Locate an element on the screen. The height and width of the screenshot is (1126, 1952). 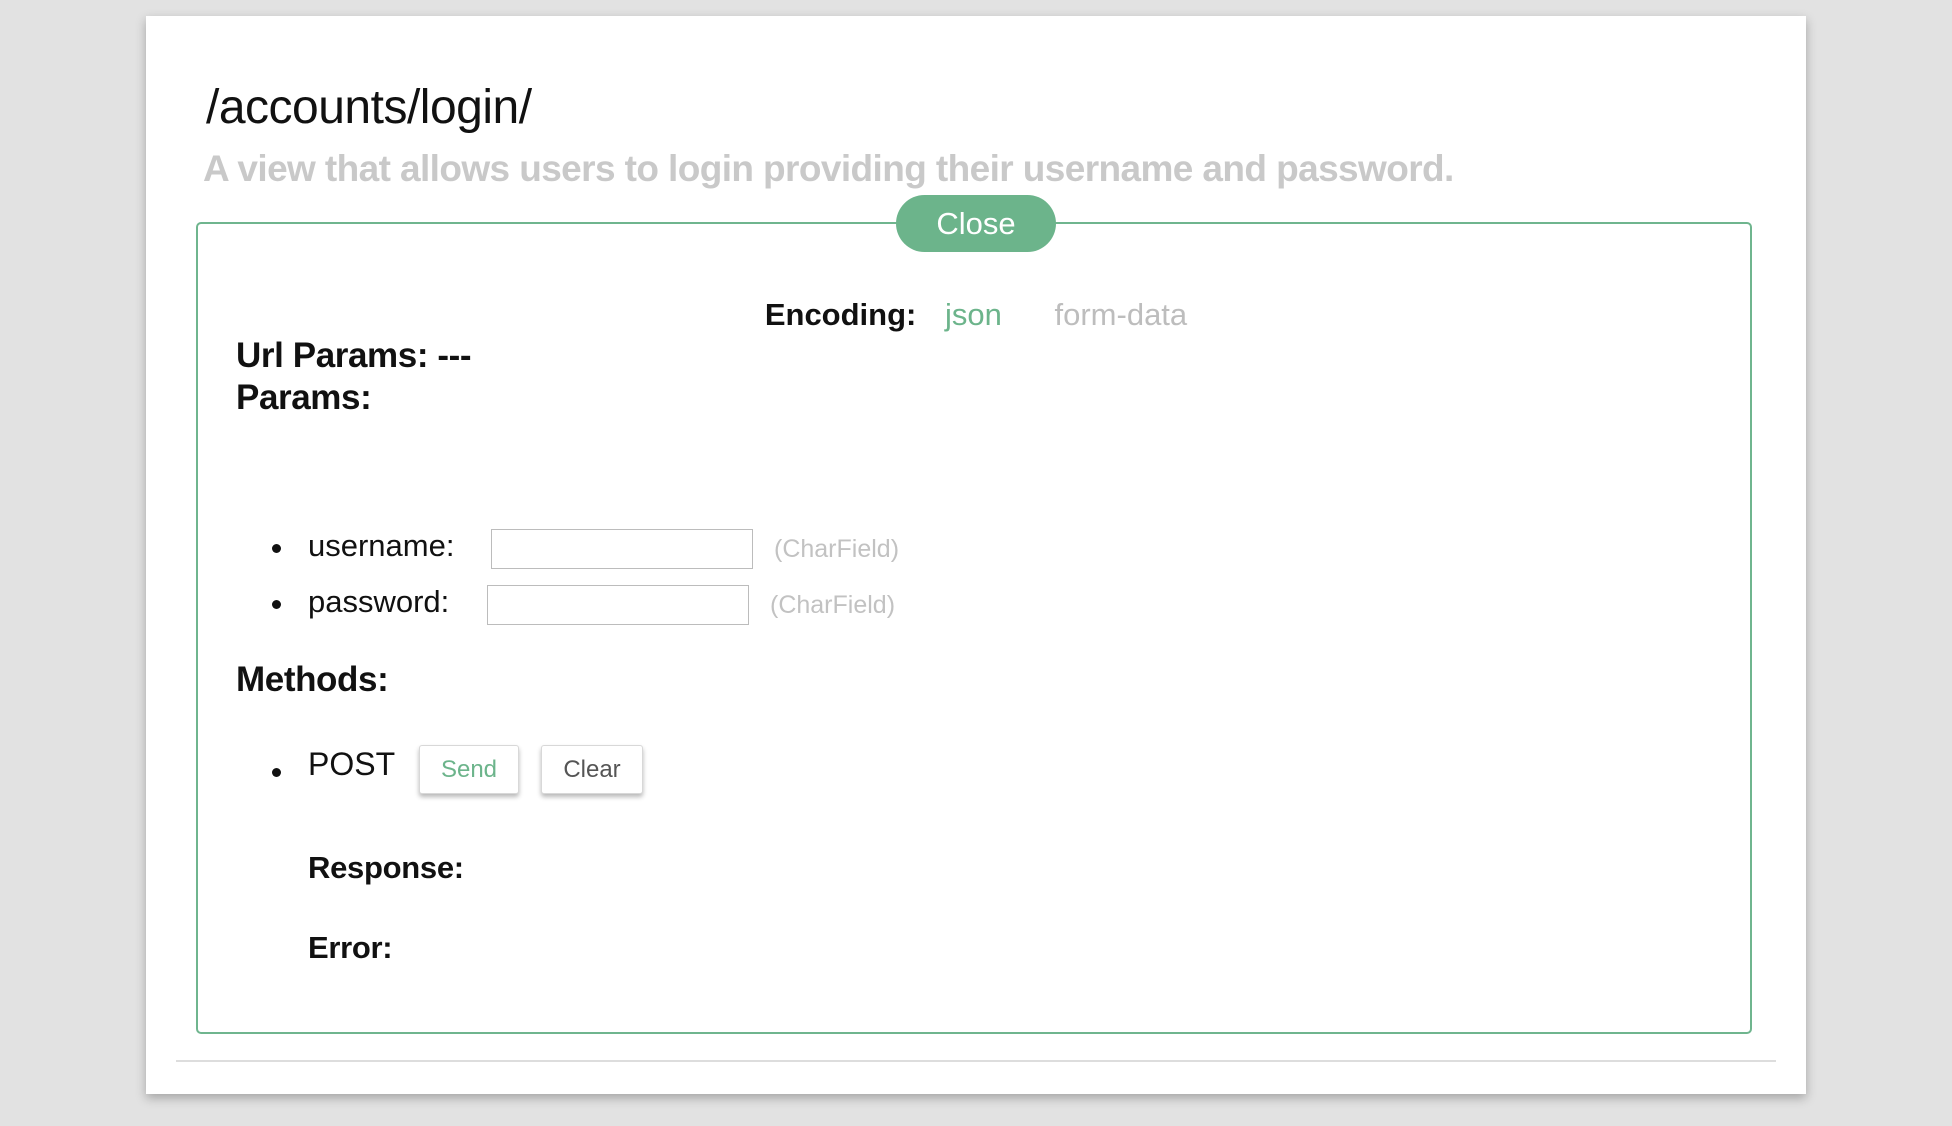
username-input is located at coordinates (622, 549).